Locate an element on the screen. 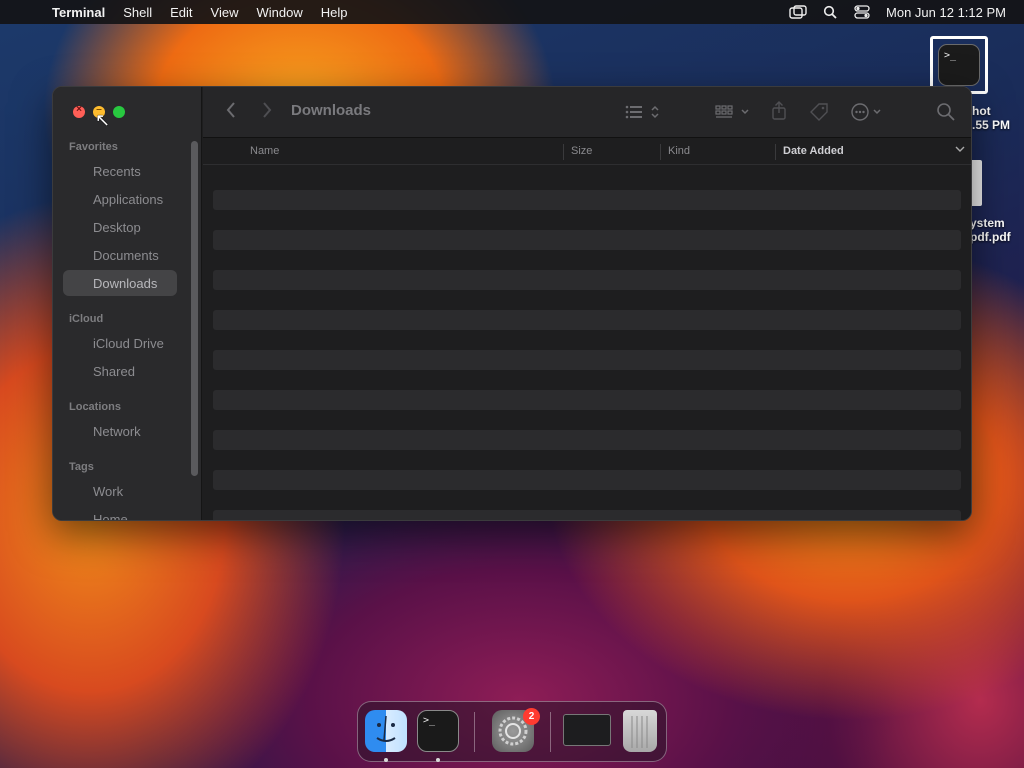 This screenshot has width=1024, height=768. sidebar-scrollbar is located at coordinates (194, 308).